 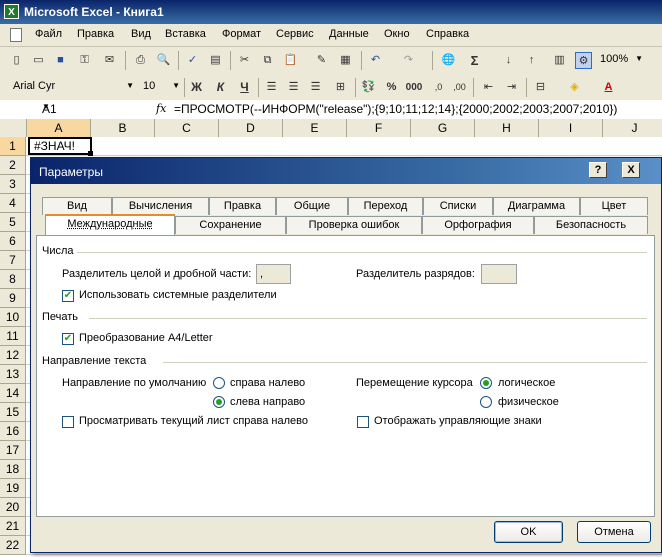 What do you see at coordinates (192, 60) in the screenshot?
I see `spelling-icon: ✓` at bounding box center [192, 60].